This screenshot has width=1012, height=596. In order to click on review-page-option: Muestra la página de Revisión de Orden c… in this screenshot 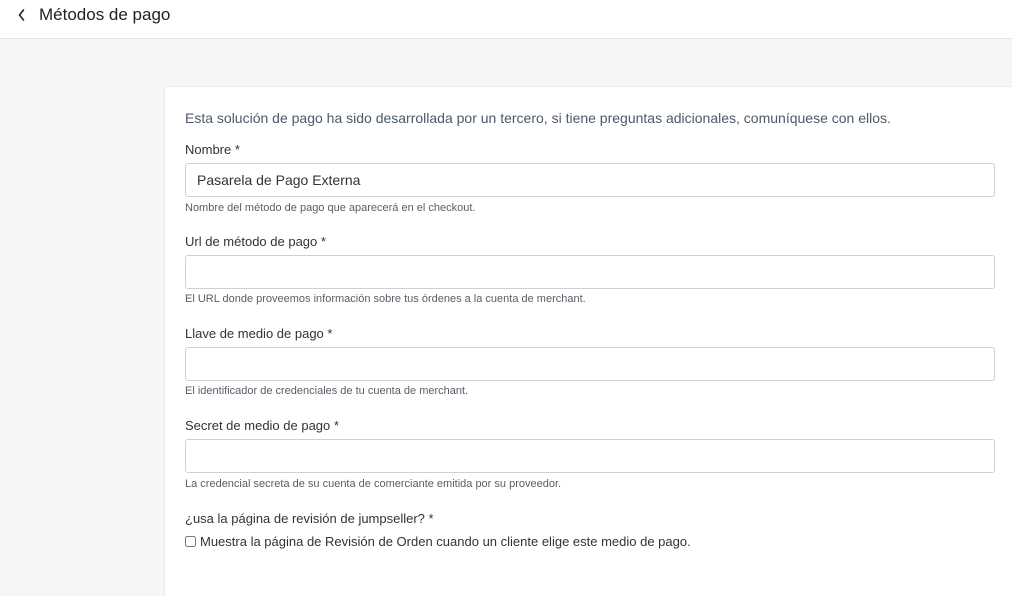, I will do `click(438, 541)`.